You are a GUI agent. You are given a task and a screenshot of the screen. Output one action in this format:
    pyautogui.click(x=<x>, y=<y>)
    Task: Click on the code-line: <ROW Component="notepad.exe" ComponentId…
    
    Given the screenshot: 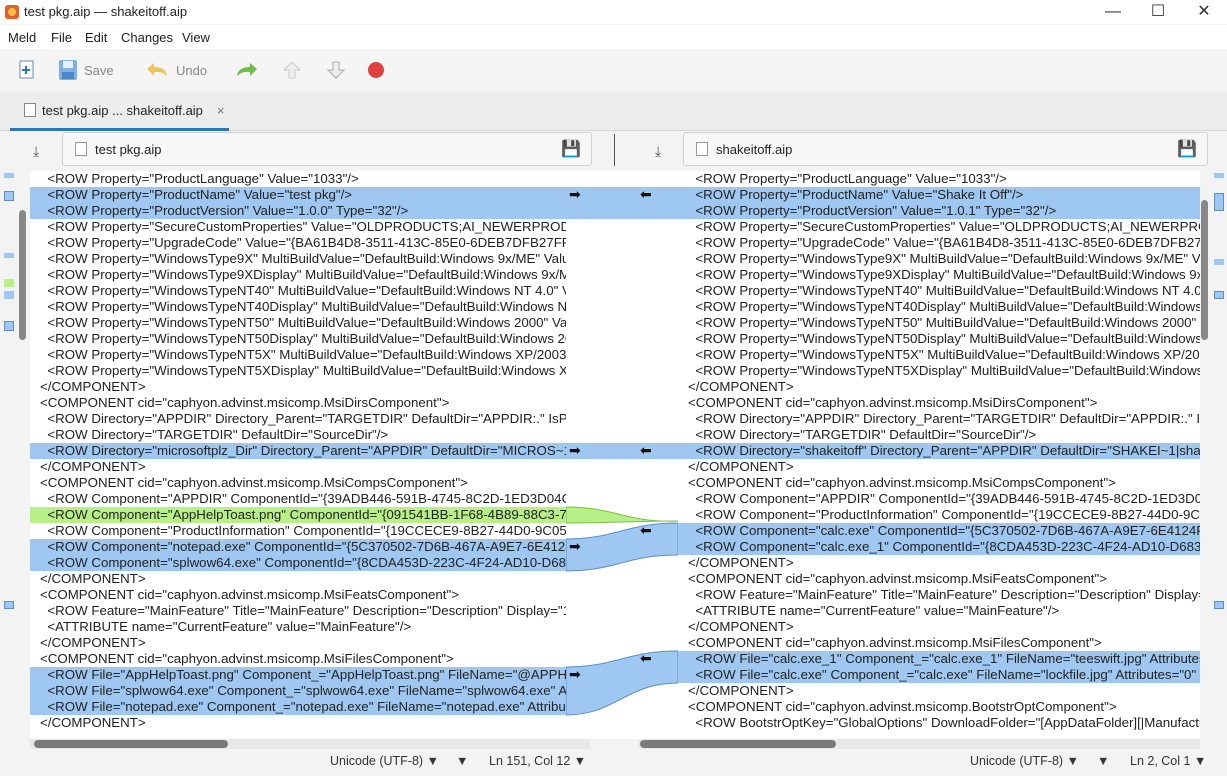 What is the action you would take?
    pyautogui.click(x=298, y=547)
    